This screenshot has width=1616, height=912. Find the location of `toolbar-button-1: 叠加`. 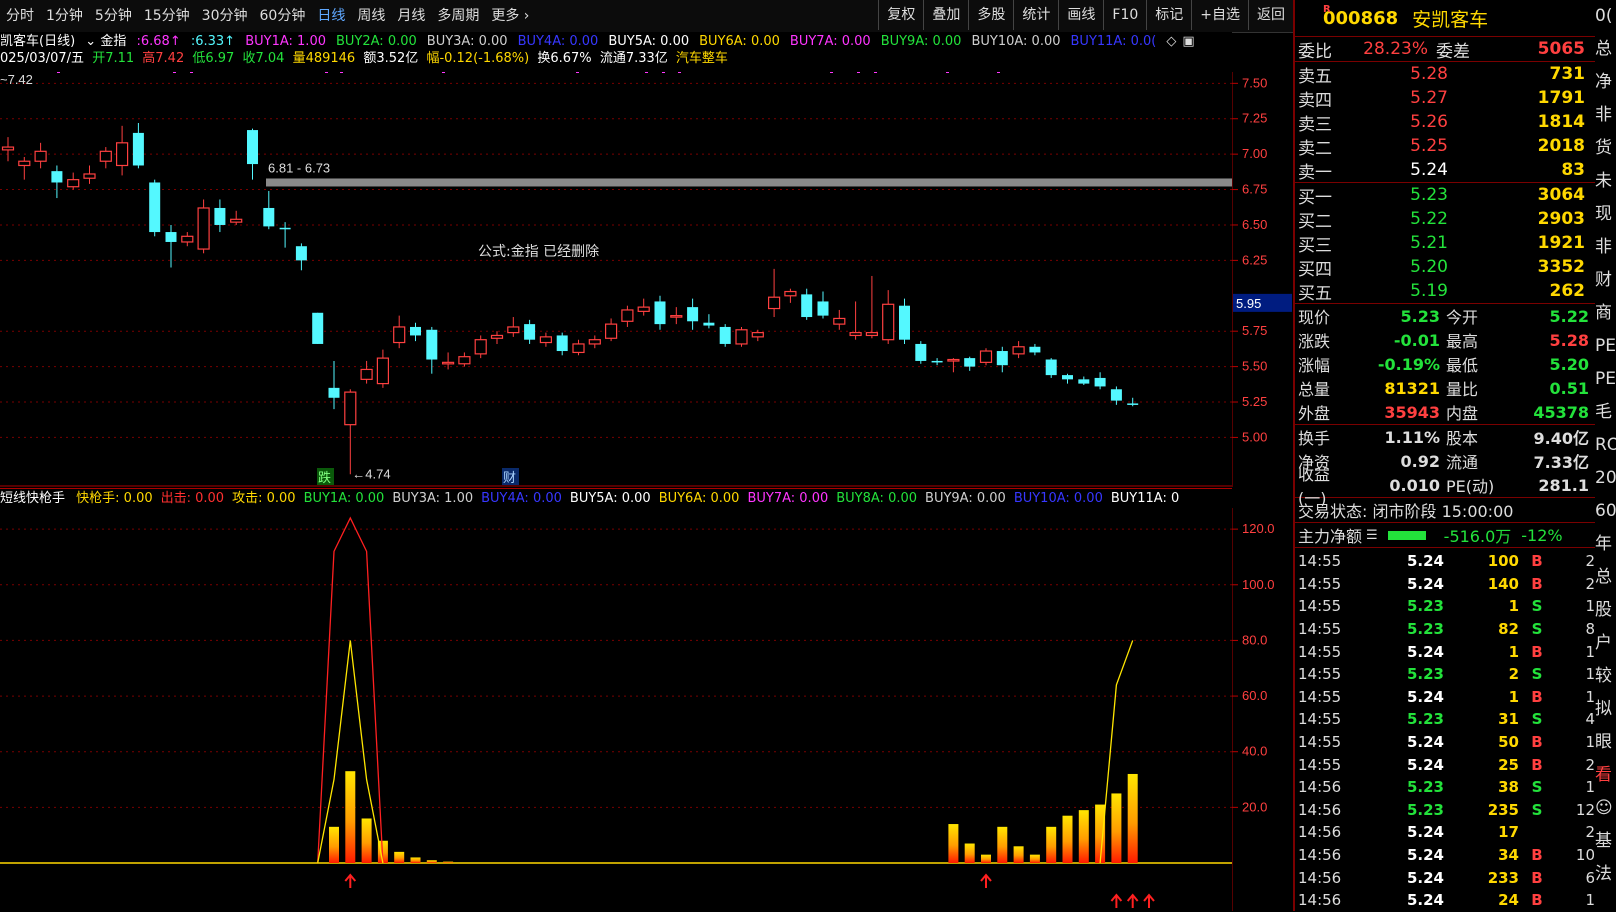

toolbar-button-1: 叠加 is located at coordinates (945, 15).